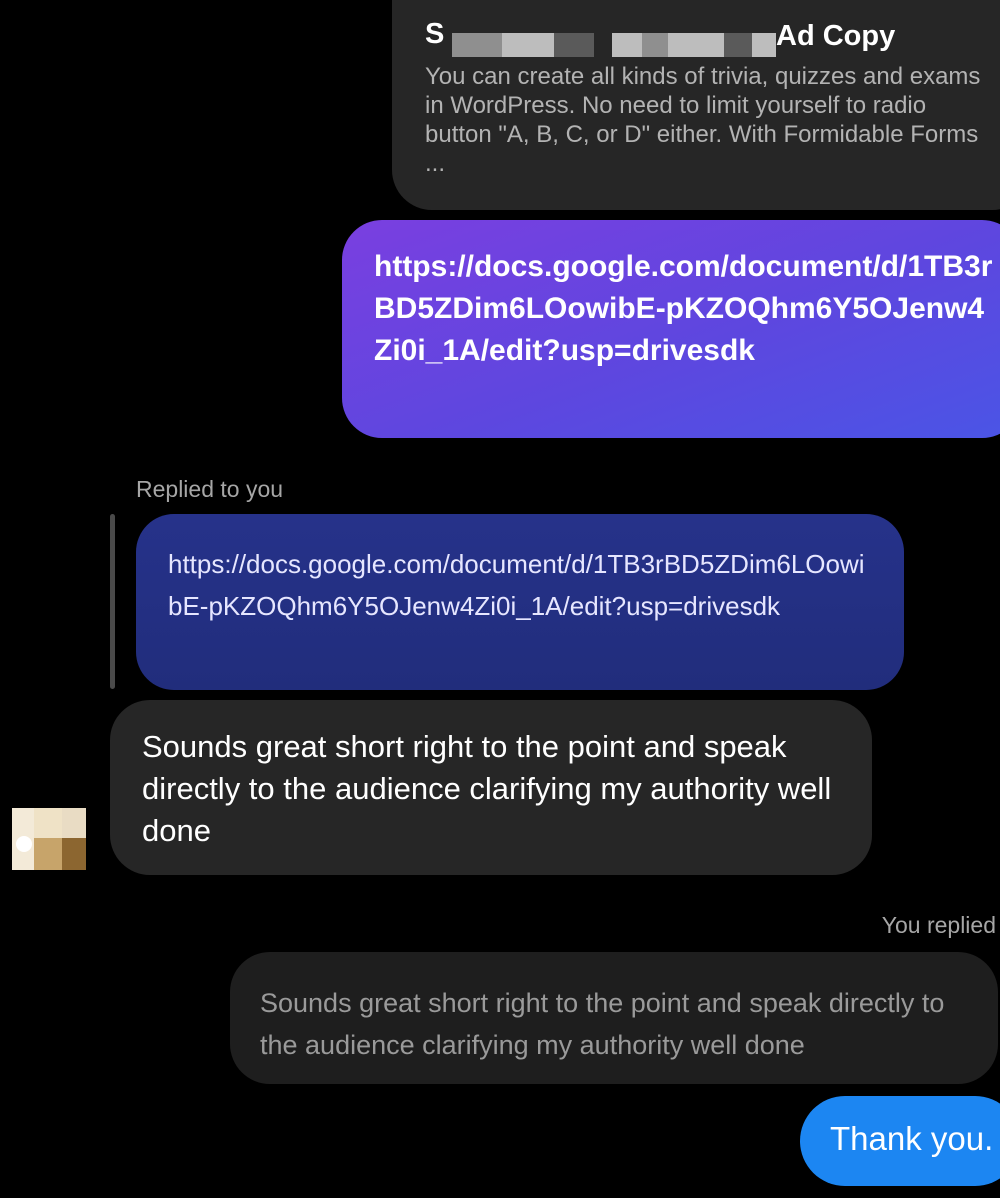  Describe the element at coordinates (112, 601) in the screenshot. I see `reply-indicator-bar` at that location.